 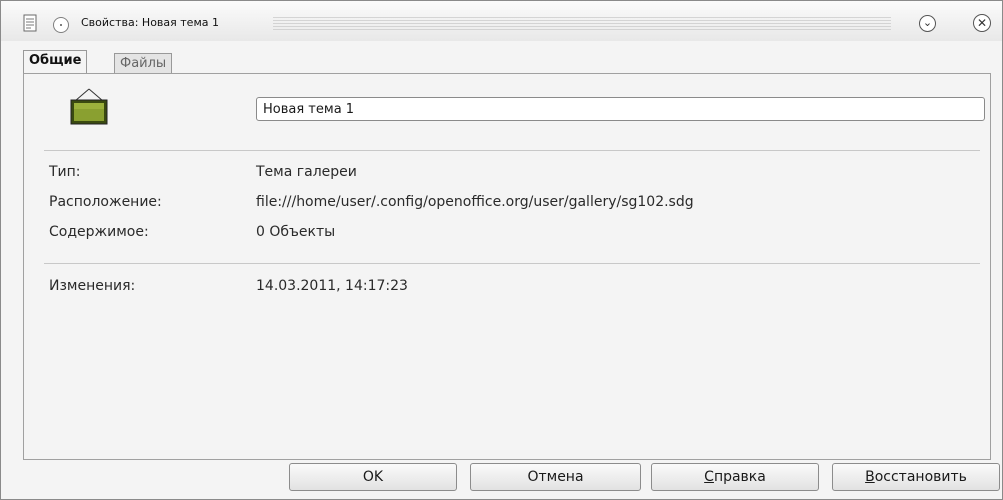 What do you see at coordinates (555, 477) in the screenshot?
I see `cancel-button: Отмена` at bounding box center [555, 477].